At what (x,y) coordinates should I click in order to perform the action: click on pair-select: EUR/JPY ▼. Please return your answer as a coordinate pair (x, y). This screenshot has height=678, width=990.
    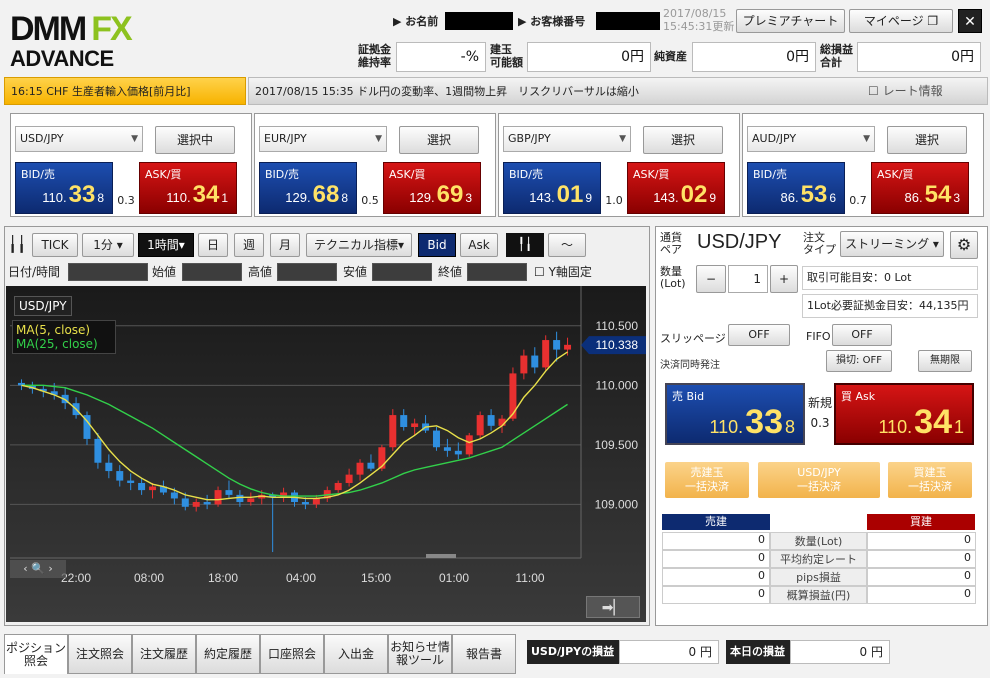
    Looking at the image, I should click on (323, 139).